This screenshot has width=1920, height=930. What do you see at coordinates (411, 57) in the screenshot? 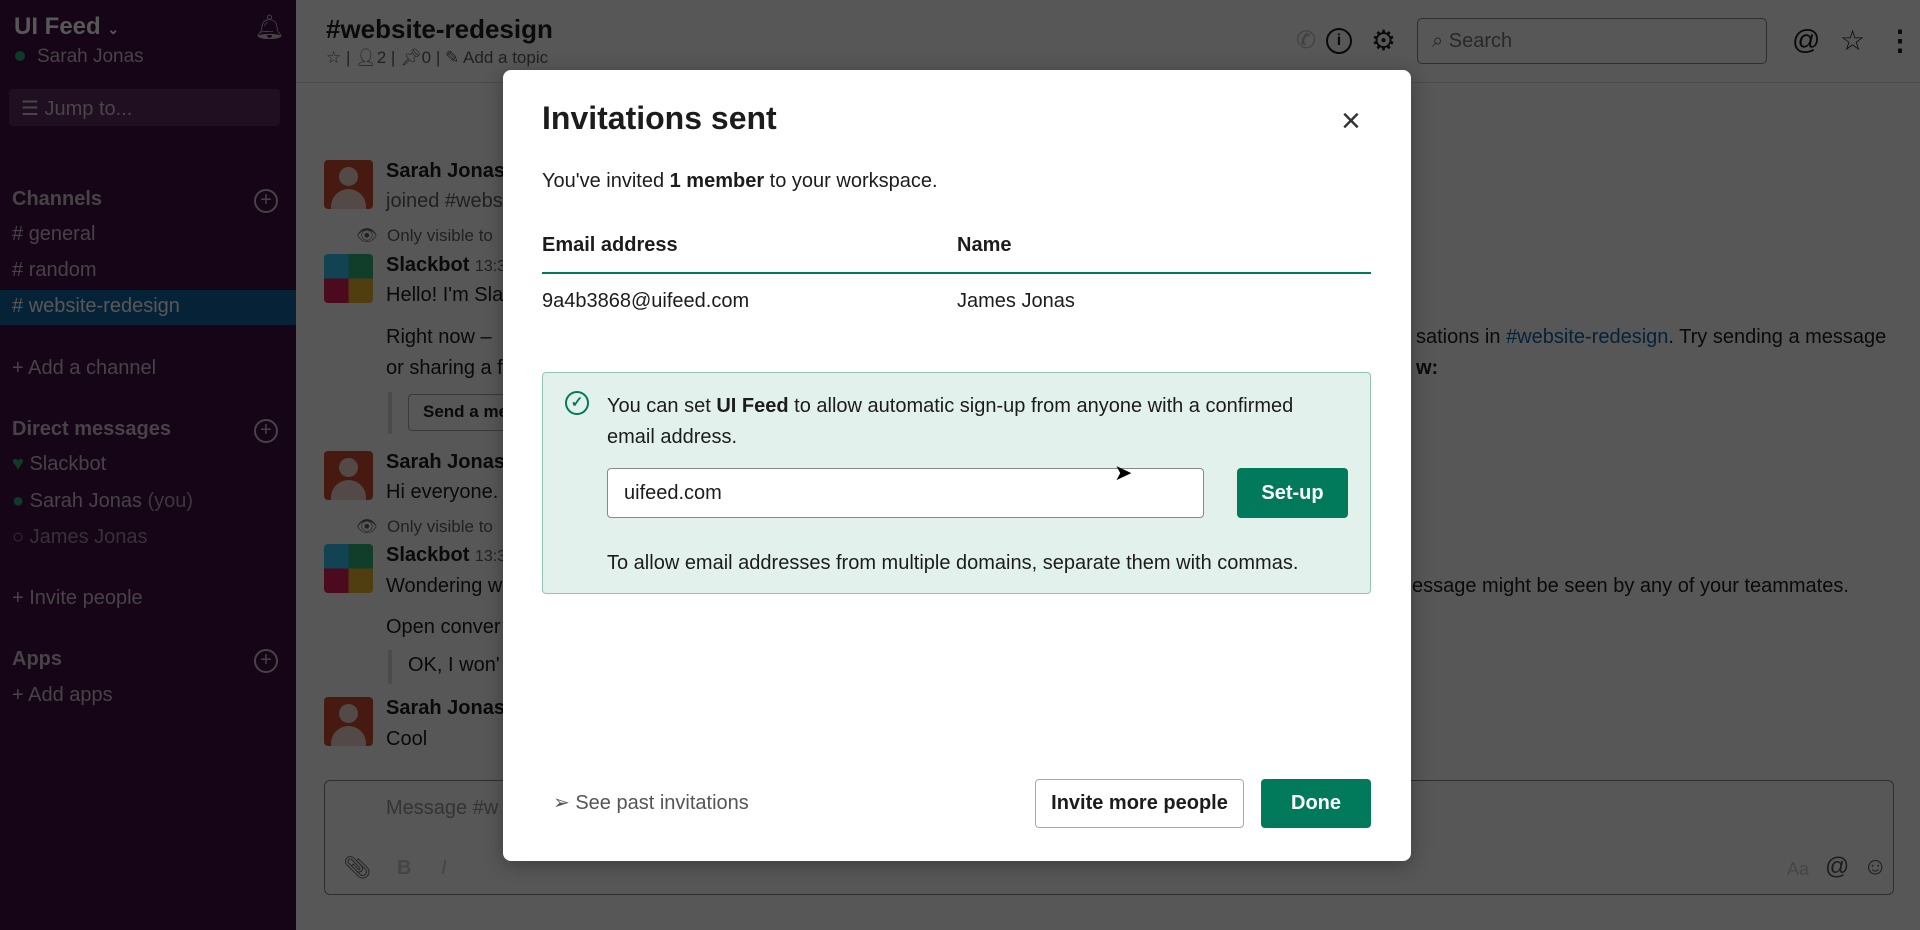
I see `pin-icon: 📌︎` at bounding box center [411, 57].